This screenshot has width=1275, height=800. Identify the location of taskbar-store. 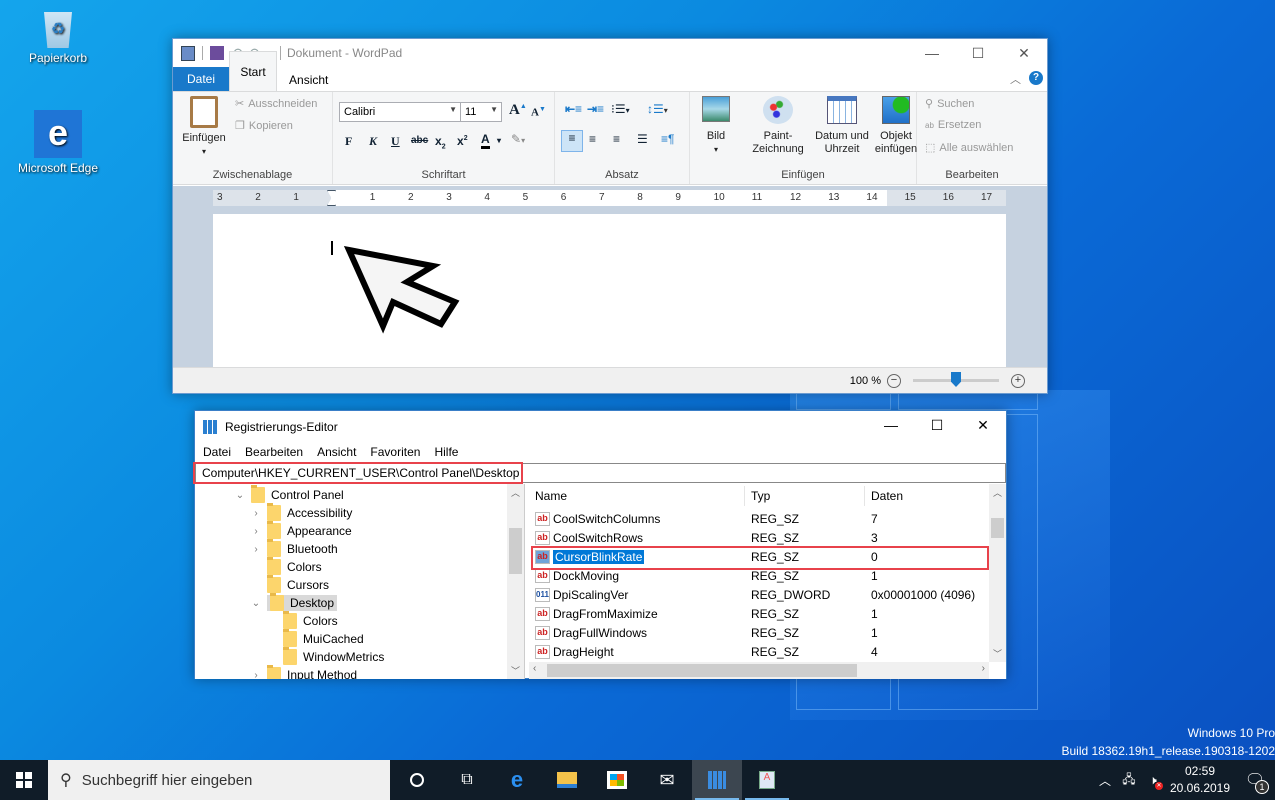
(617, 780).